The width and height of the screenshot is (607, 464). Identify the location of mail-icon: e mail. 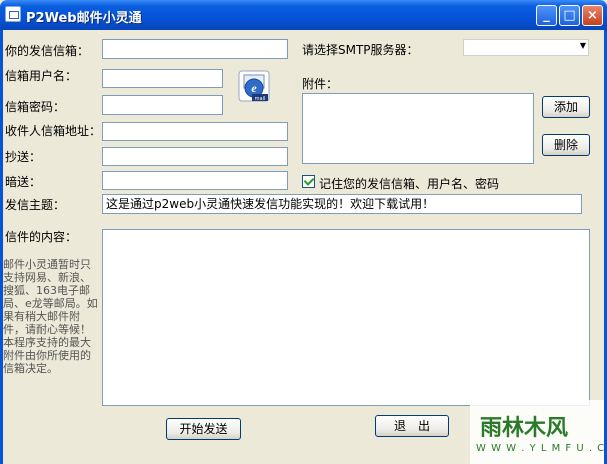
(254, 86).